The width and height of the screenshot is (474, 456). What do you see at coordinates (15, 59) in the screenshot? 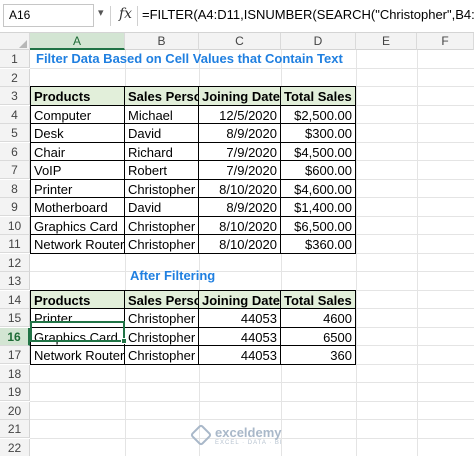
I see `row-header-1: 1` at bounding box center [15, 59].